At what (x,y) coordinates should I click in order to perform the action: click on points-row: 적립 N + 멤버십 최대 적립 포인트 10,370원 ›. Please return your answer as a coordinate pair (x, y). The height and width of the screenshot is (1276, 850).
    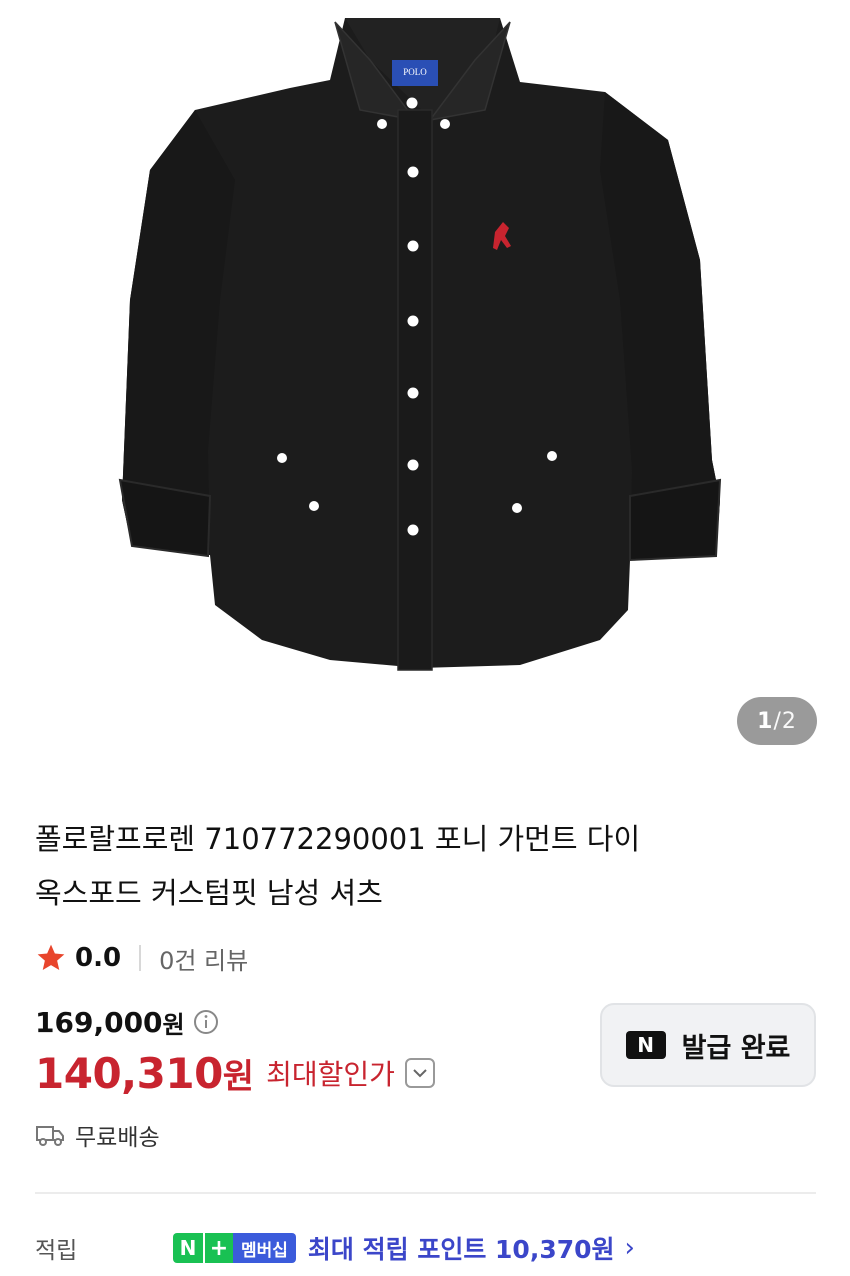
    Looking at the image, I should click on (435, 1248).